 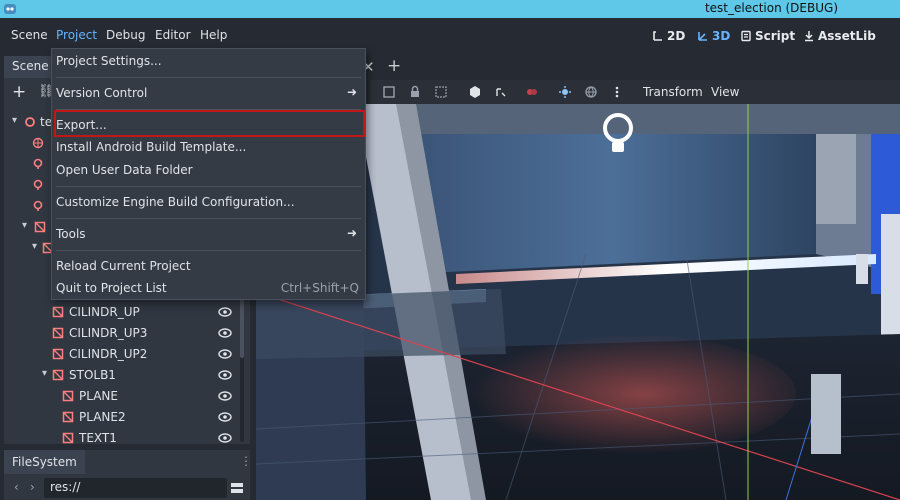 What do you see at coordinates (450, 9) in the screenshot?
I see `window-titlebar: test_election (DEBUG)` at bounding box center [450, 9].